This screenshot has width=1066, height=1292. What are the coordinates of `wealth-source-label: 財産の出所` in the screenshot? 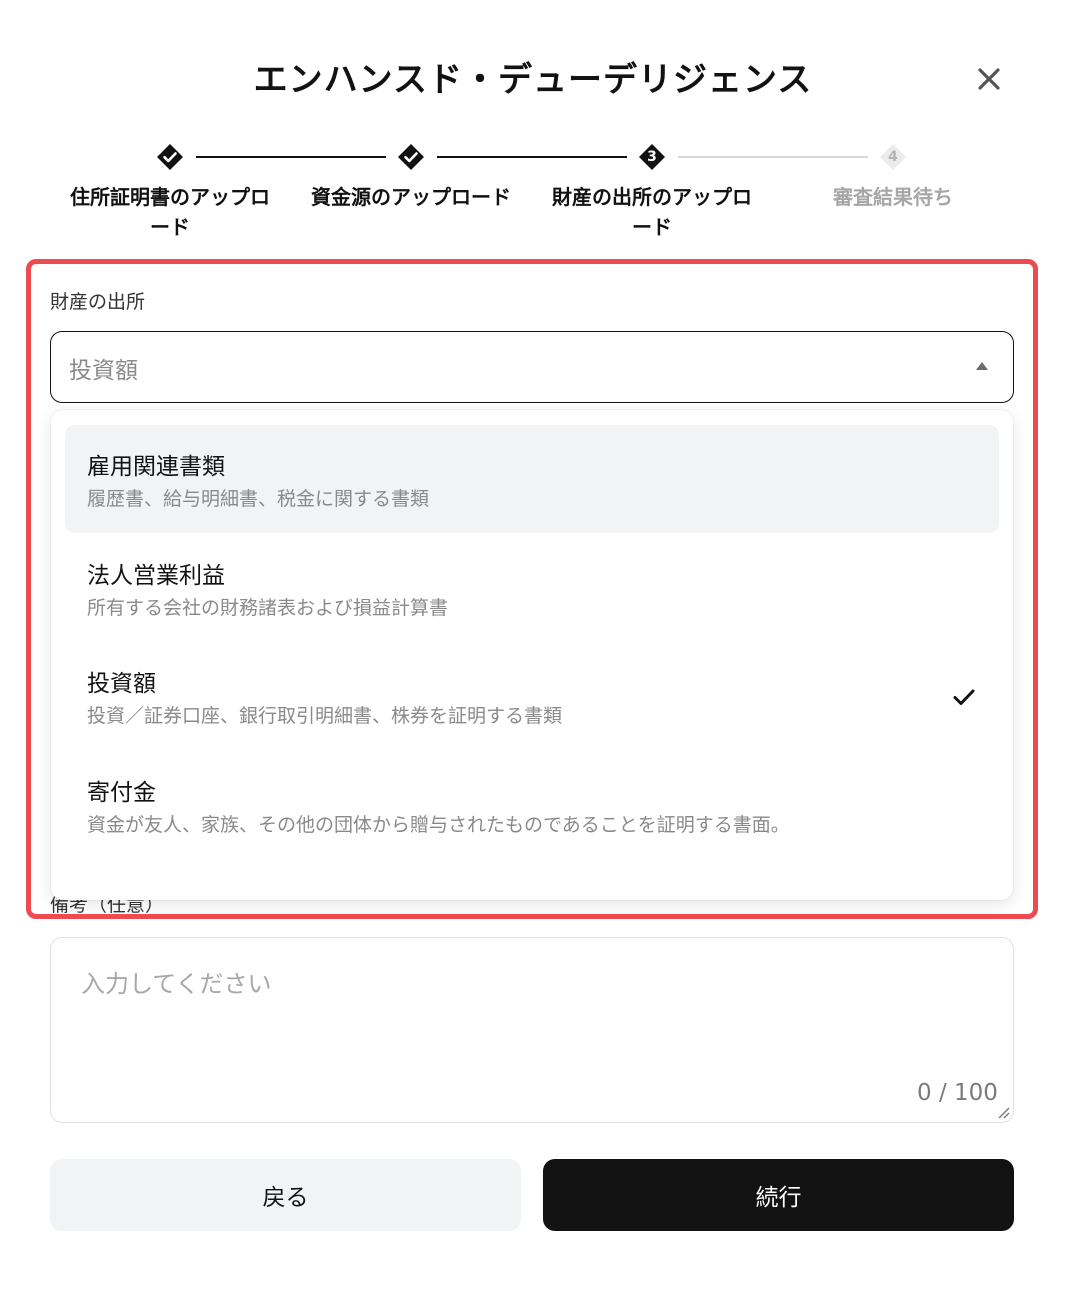 It's located at (98, 302).